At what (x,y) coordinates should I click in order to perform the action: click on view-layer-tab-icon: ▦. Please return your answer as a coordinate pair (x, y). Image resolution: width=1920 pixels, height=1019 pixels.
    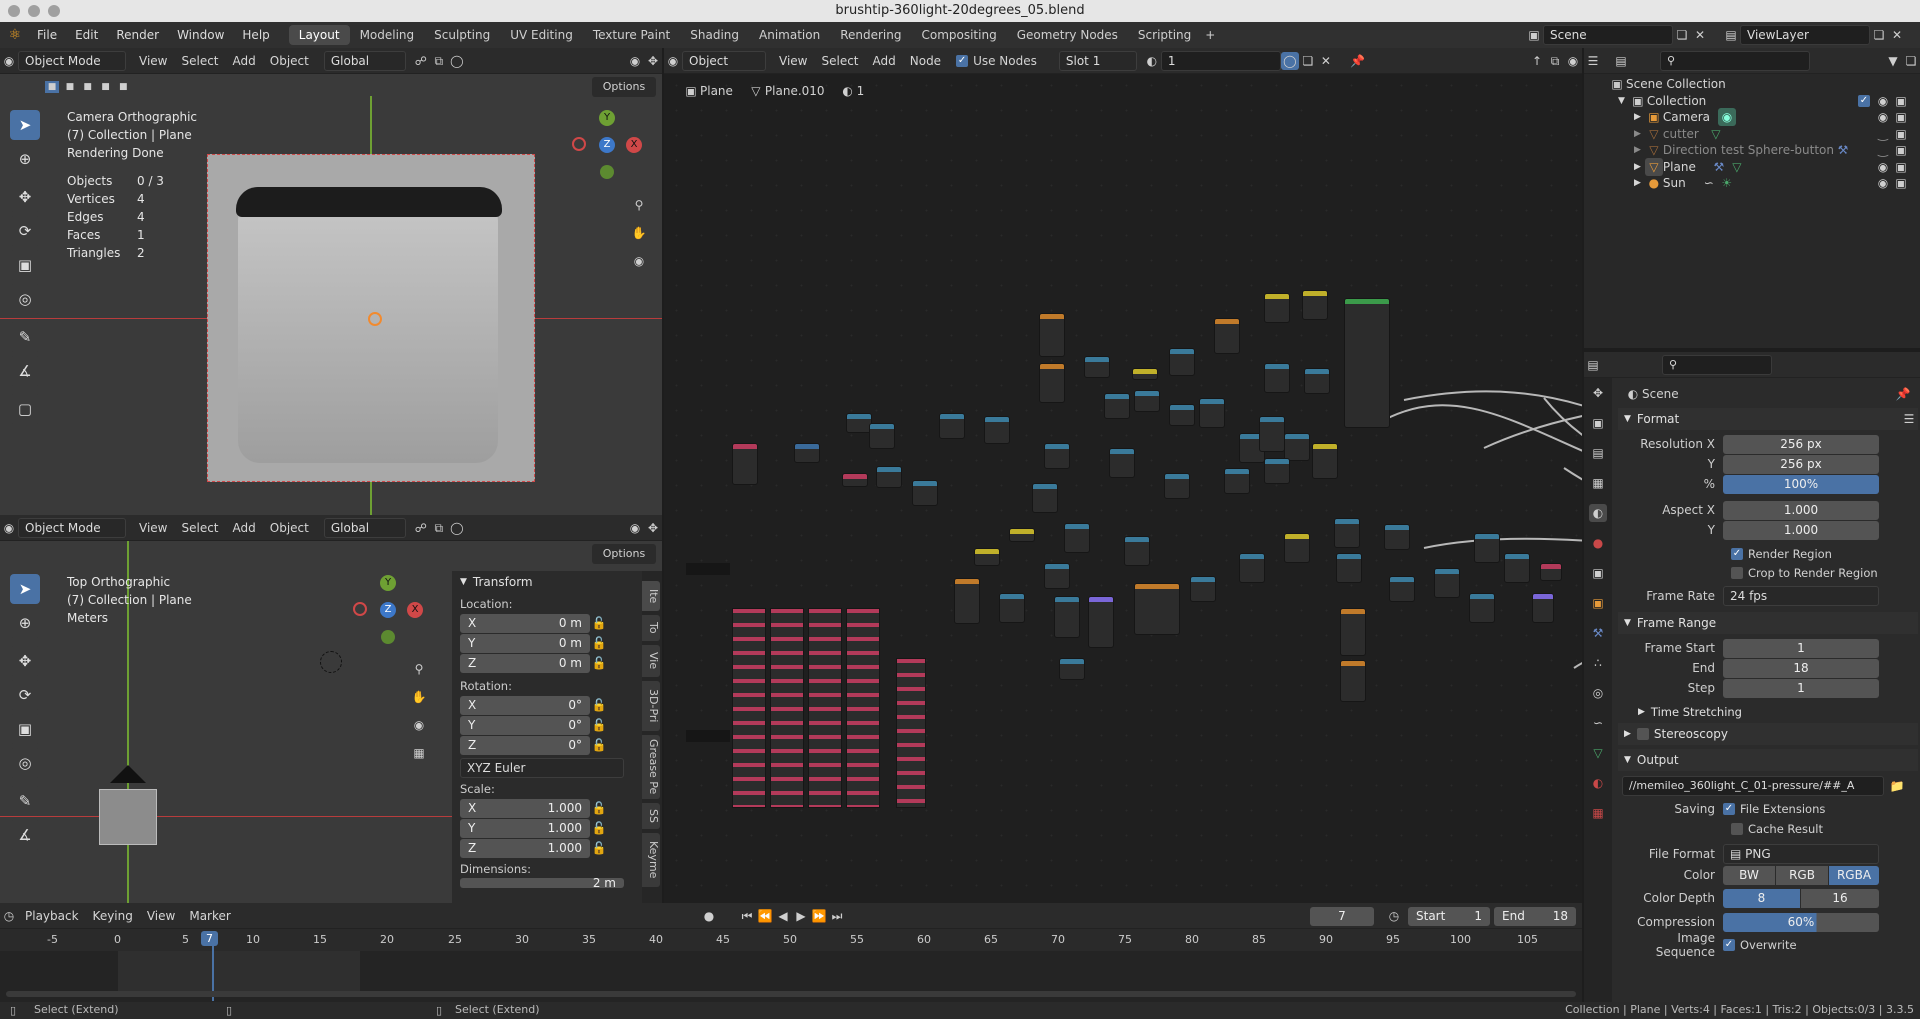
    Looking at the image, I should click on (1598, 483).